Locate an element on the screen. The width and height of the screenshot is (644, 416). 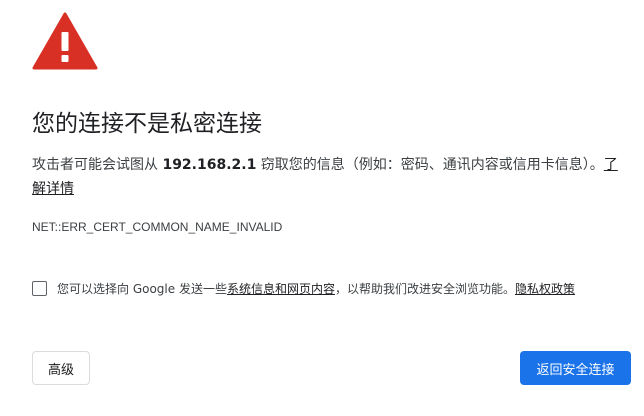
page-title: 您的连接不是私密连接 is located at coordinates (147, 124).